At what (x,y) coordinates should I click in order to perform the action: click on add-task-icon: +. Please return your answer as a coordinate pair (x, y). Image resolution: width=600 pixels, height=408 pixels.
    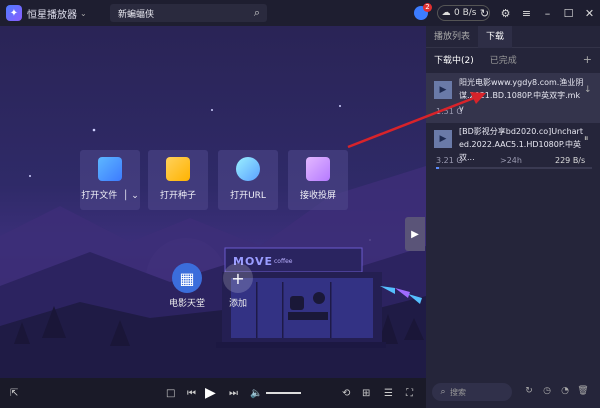
    Looking at the image, I should click on (587, 59).